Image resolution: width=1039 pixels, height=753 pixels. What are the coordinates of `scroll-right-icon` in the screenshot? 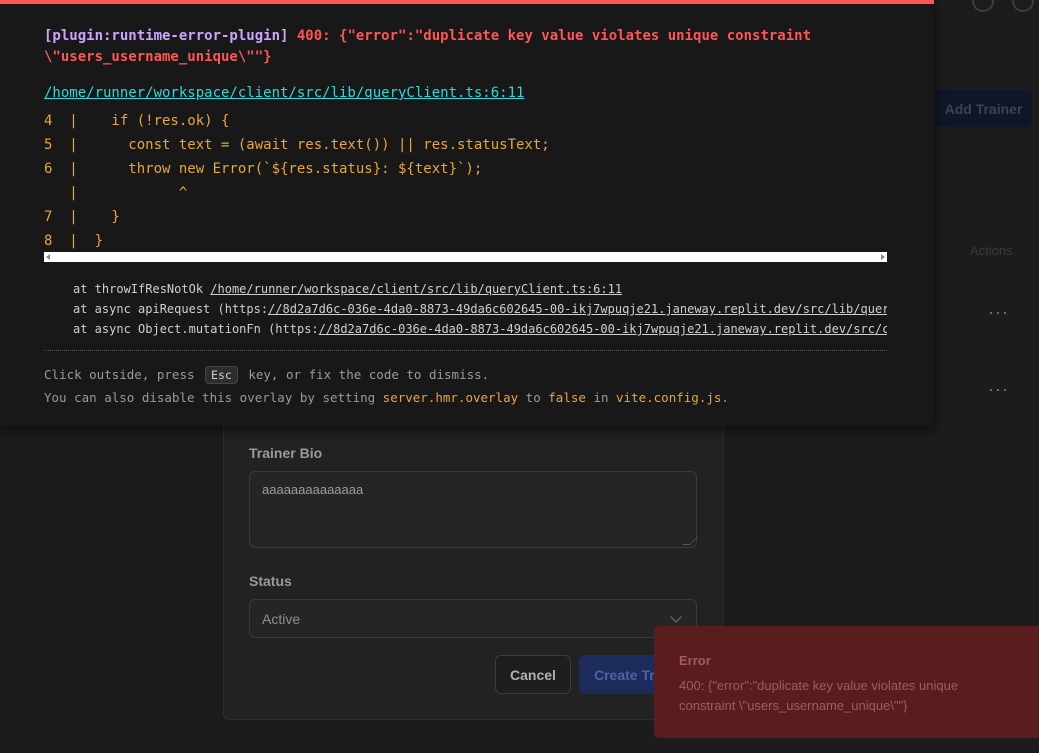 It's located at (883, 257).